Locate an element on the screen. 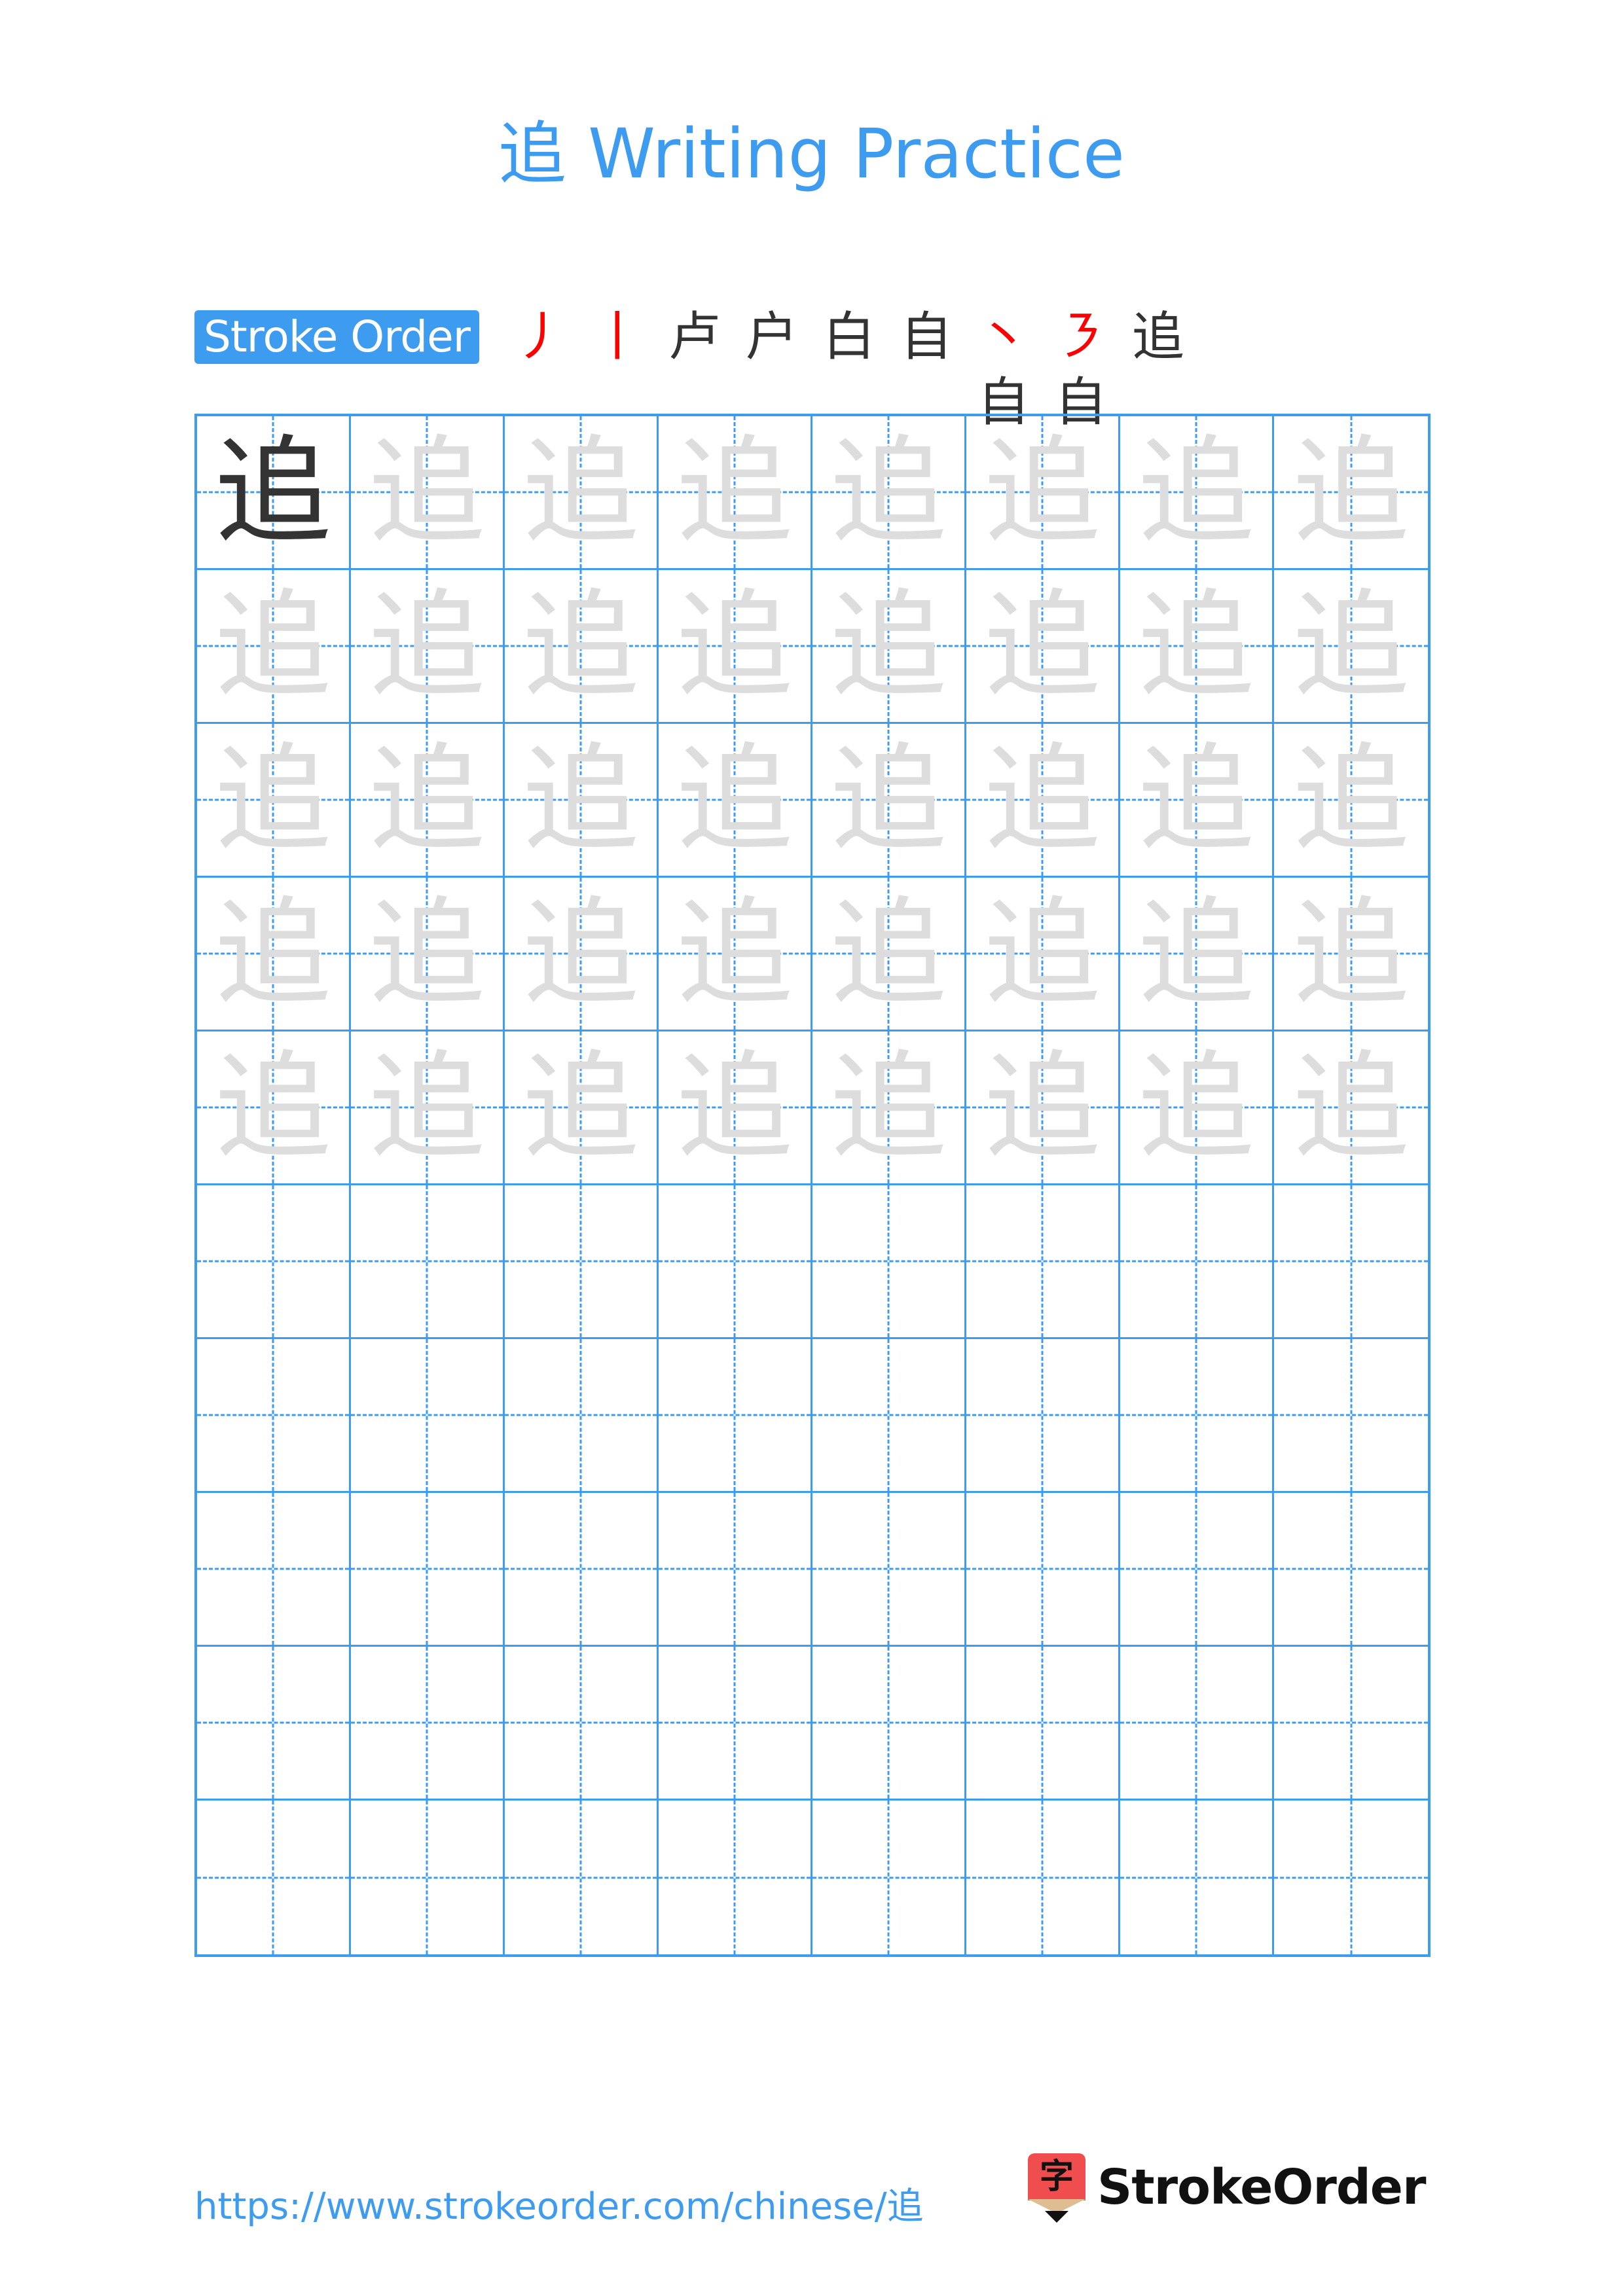  stroke-order-row: Stroke Order 丿 丨 卢 户 白 自 丶自 ㇋自 追 is located at coordinates (695, 369).